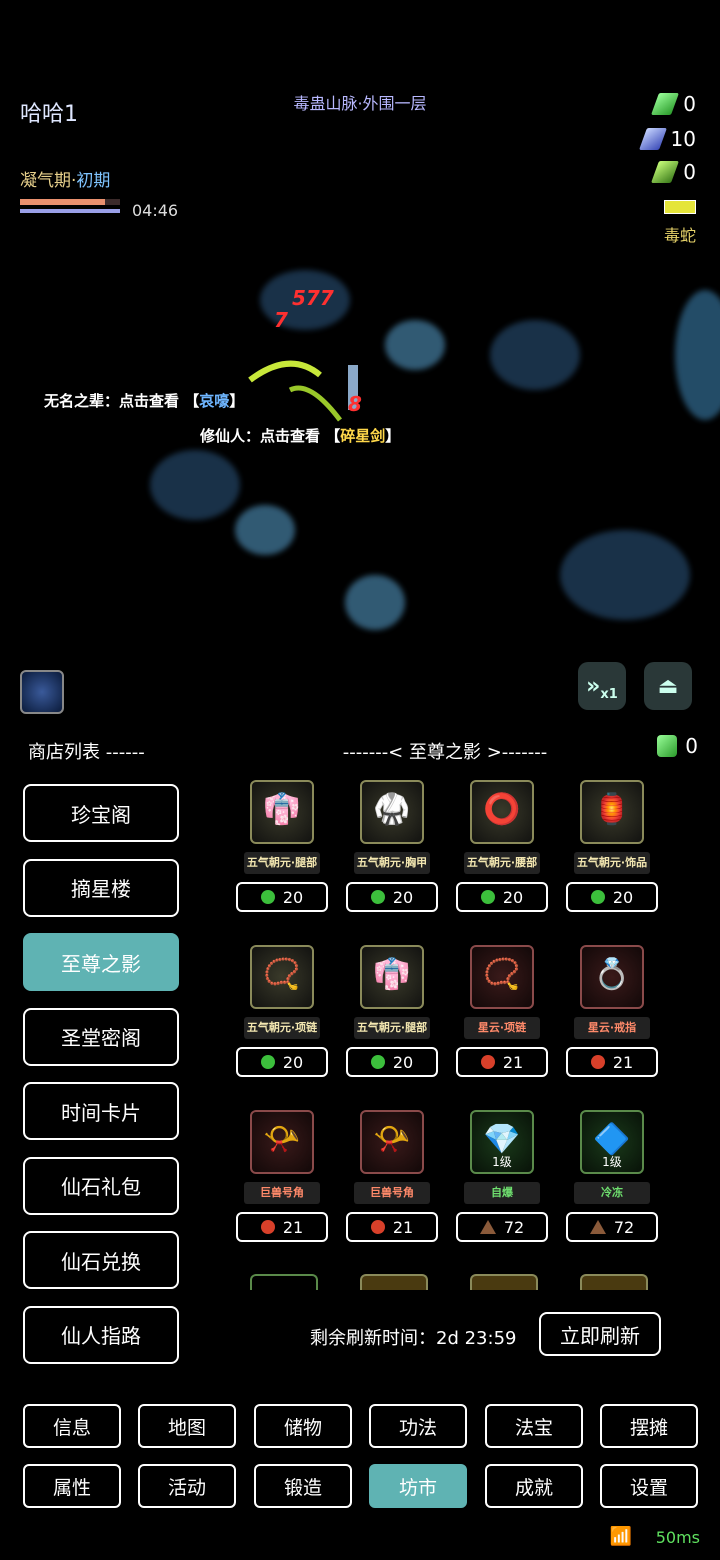  What do you see at coordinates (649, 1426) in the screenshot?
I see `nav-button: 摆摊` at bounding box center [649, 1426].